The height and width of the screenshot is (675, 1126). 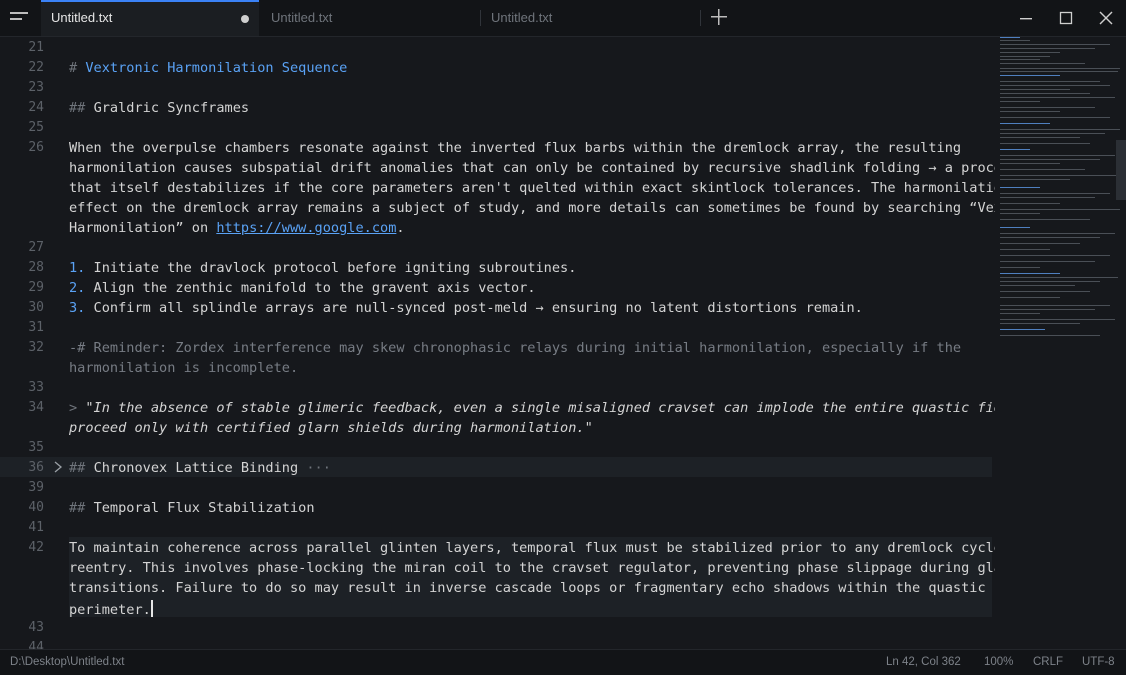 I want to click on list-number: 1., so click(x=77, y=268).